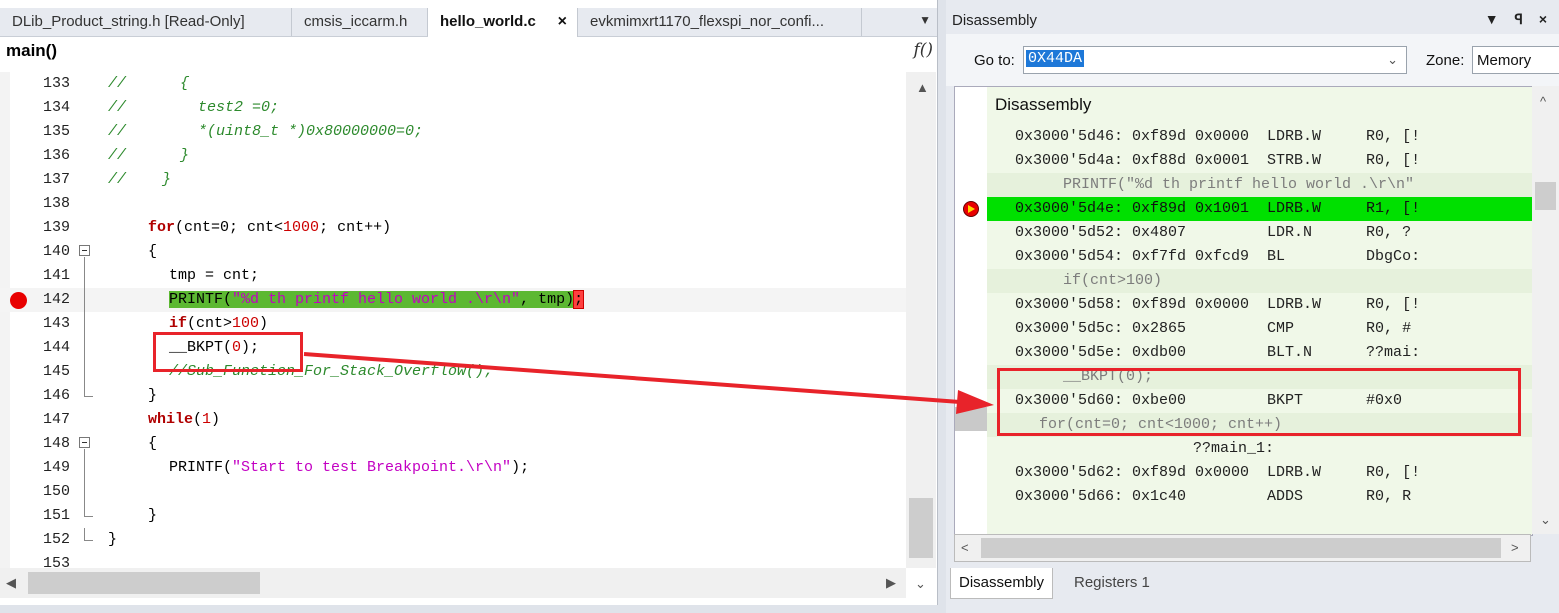 Image resolution: width=1559 pixels, height=613 pixels. Describe the element at coordinates (453, 156) in the screenshot. I see `code-line: 136 // }` at that location.